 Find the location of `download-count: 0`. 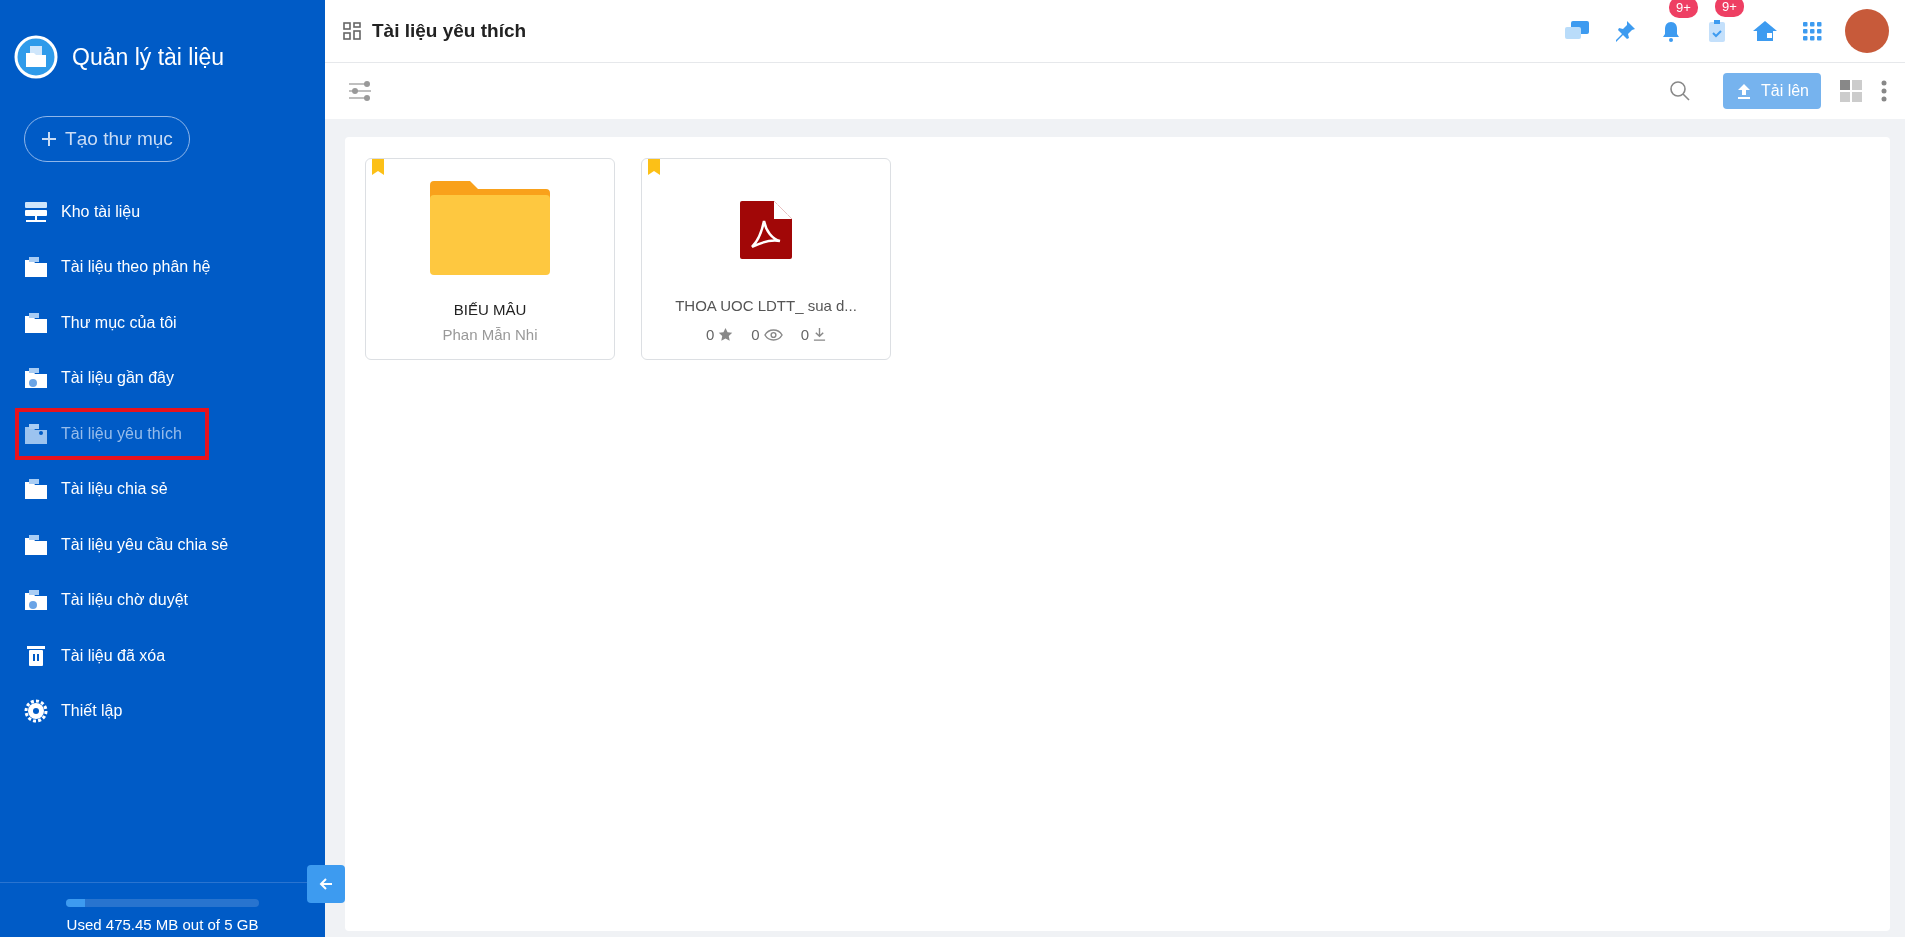

download-count: 0 is located at coordinates (804, 334).